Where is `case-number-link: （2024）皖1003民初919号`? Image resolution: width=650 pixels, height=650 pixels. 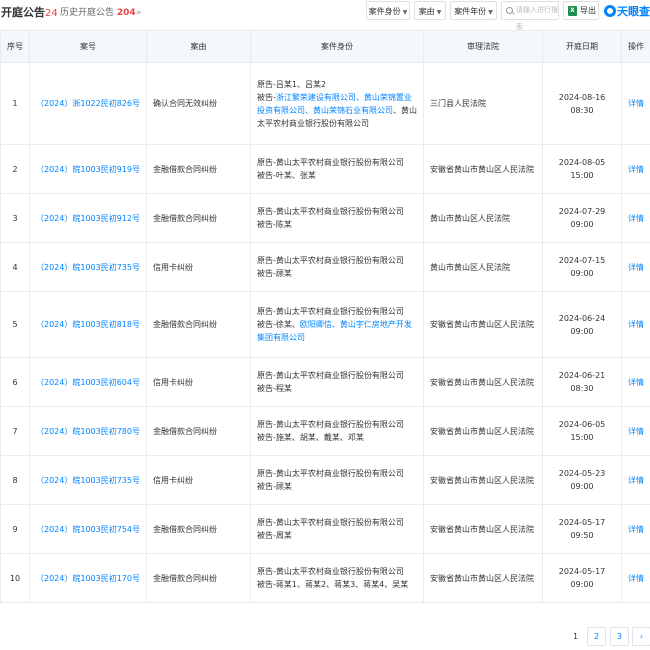
case-number-link: （2024）皖1003民初919号 is located at coordinates (88, 169).